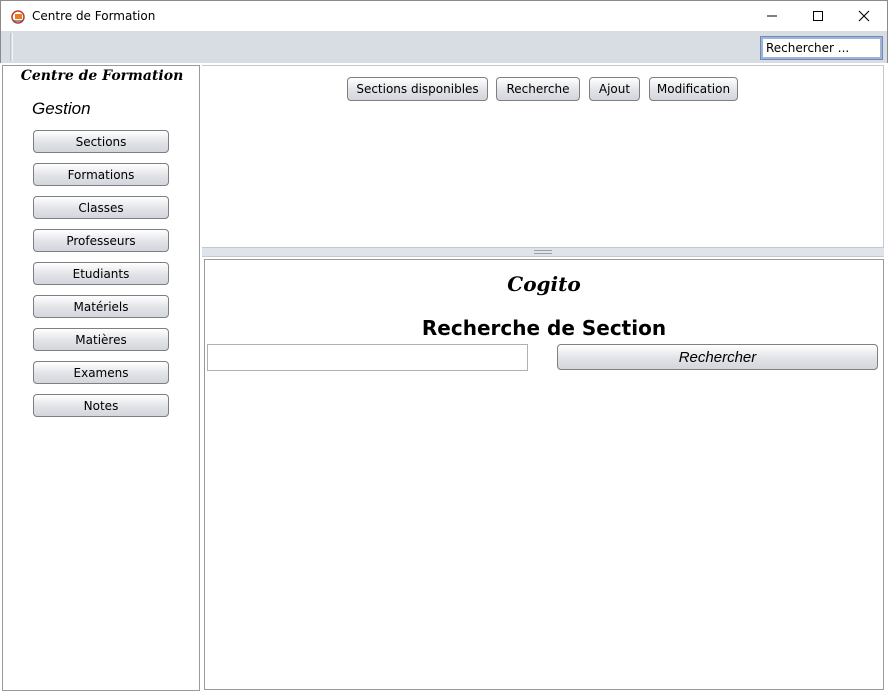 This screenshot has width=888, height=693. What do you see at coordinates (101, 240) in the screenshot?
I see `sidebar-item-professeurs: Professeurs` at bounding box center [101, 240].